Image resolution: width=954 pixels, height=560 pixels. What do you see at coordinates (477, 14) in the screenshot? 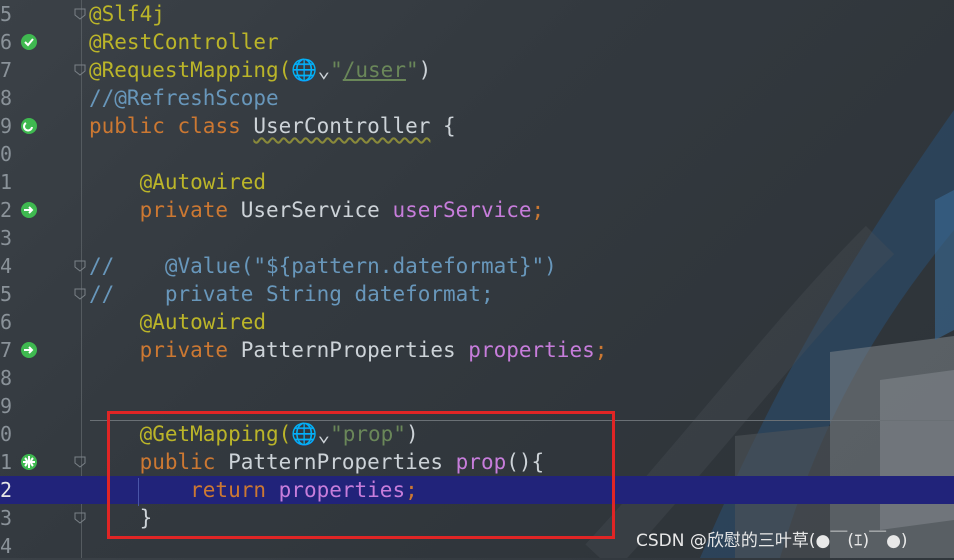
I see `code-line: 5 @Slf4j` at bounding box center [477, 14].